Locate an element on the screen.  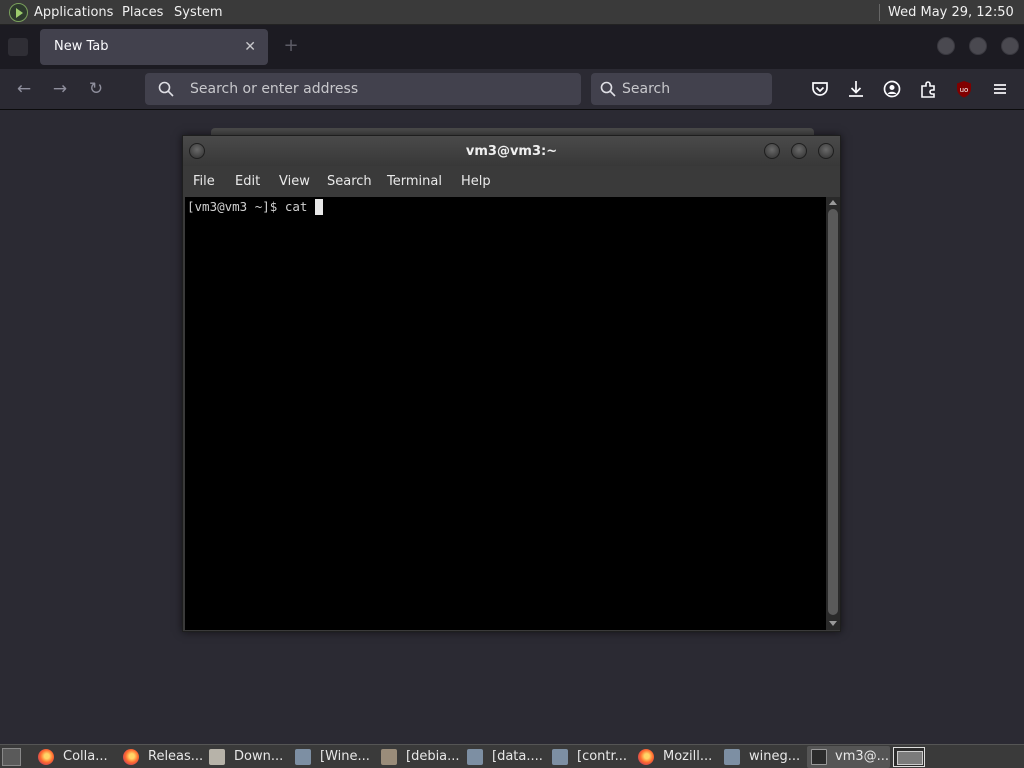
new-tab-icon: + is located at coordinates (291, 46).